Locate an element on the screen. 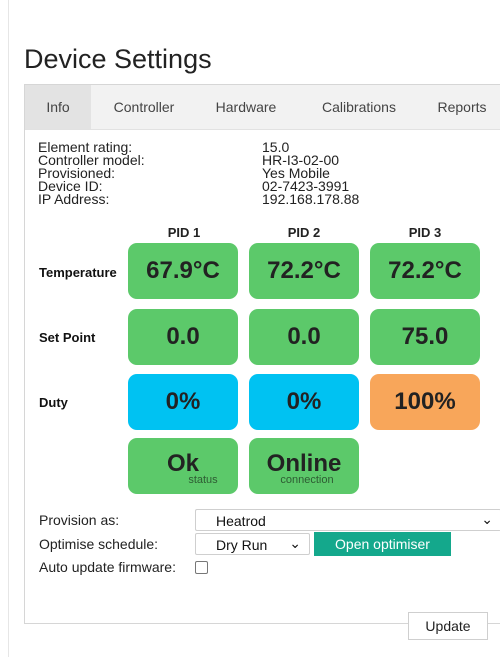  optimise-schedule-value: Dry Run is located at coordinates (242, 545).